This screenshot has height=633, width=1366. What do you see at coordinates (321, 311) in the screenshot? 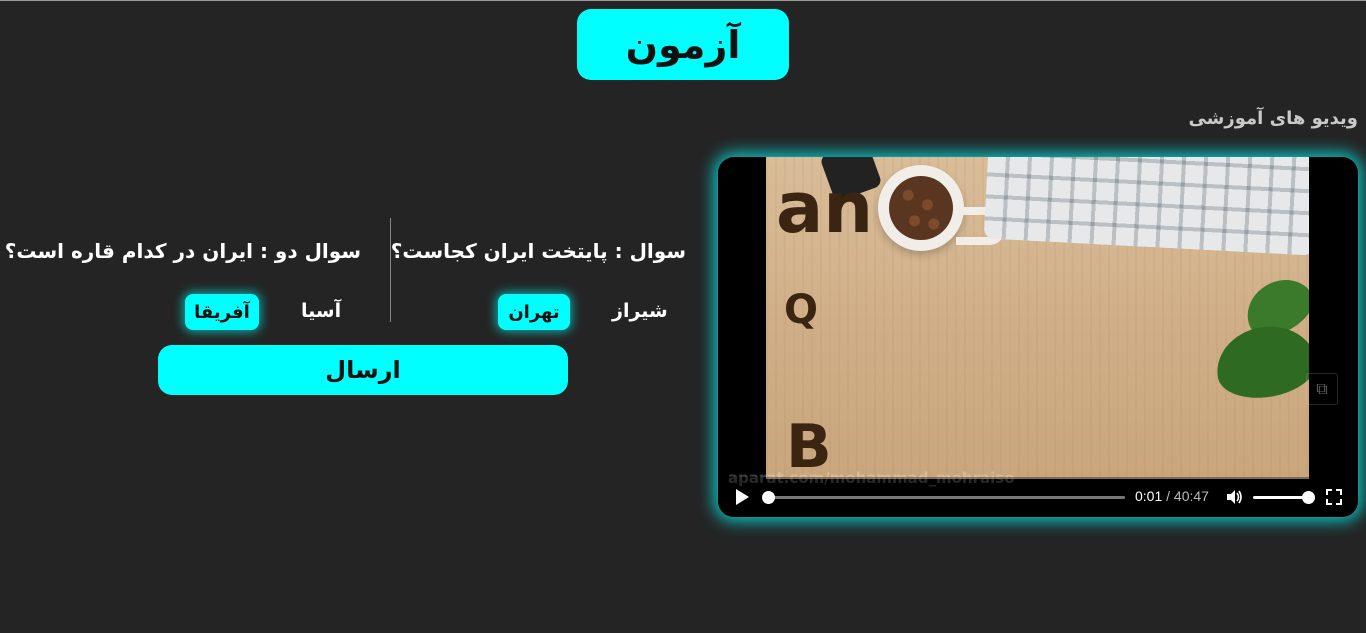
I see `question-2-option-asia: آسیا` at bounding box center [321, 311].